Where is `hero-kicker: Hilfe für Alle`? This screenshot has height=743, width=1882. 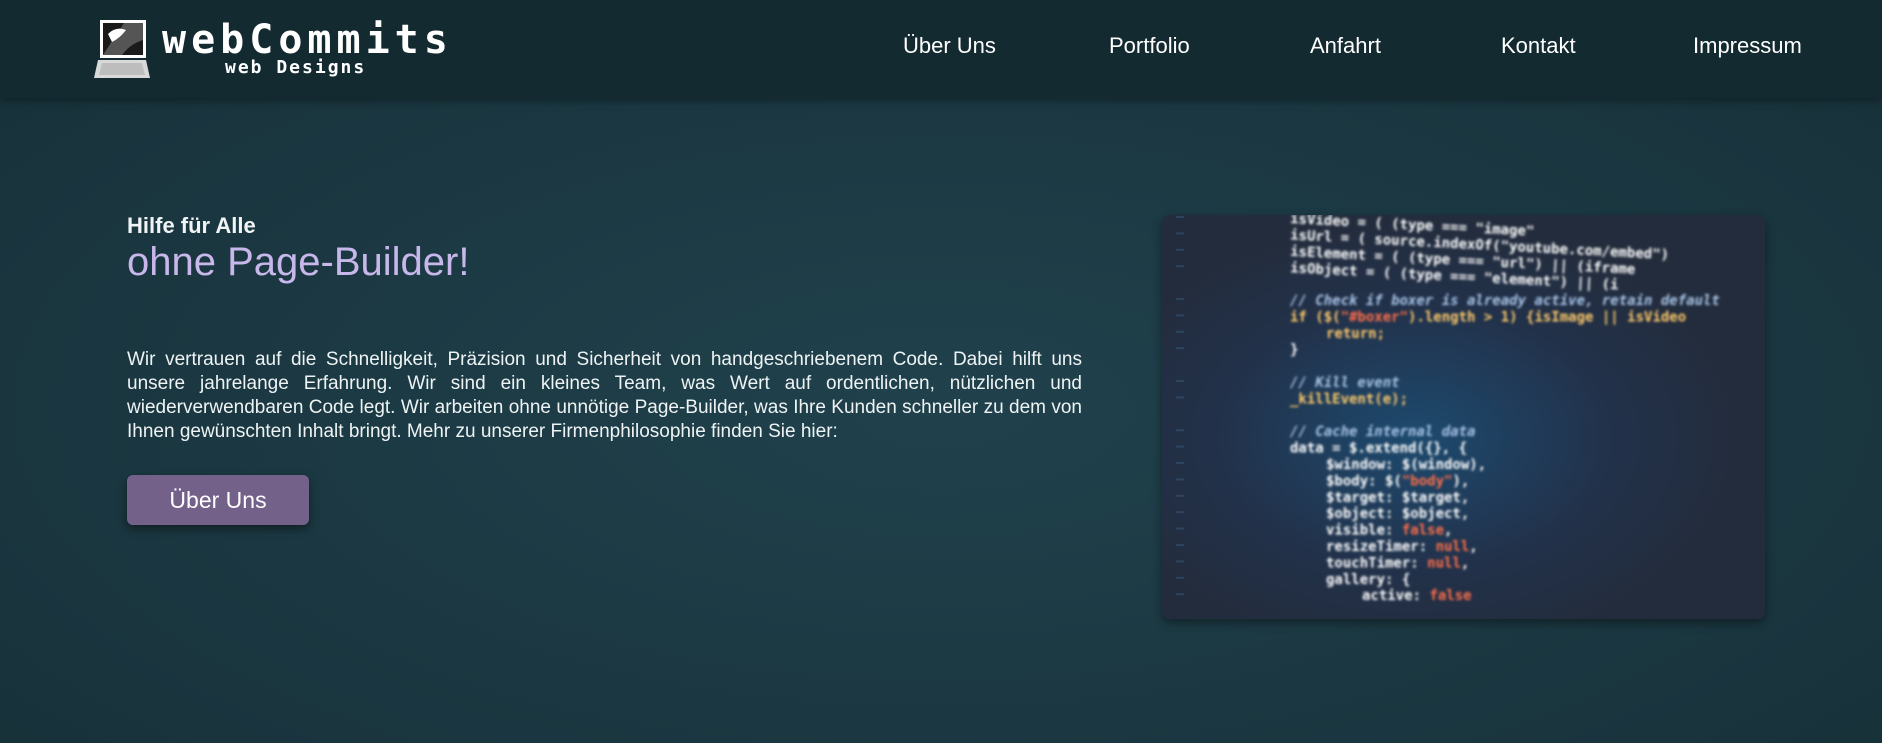 hero-kicker: Hilfe für Alle is located at coordinates (191, 225).